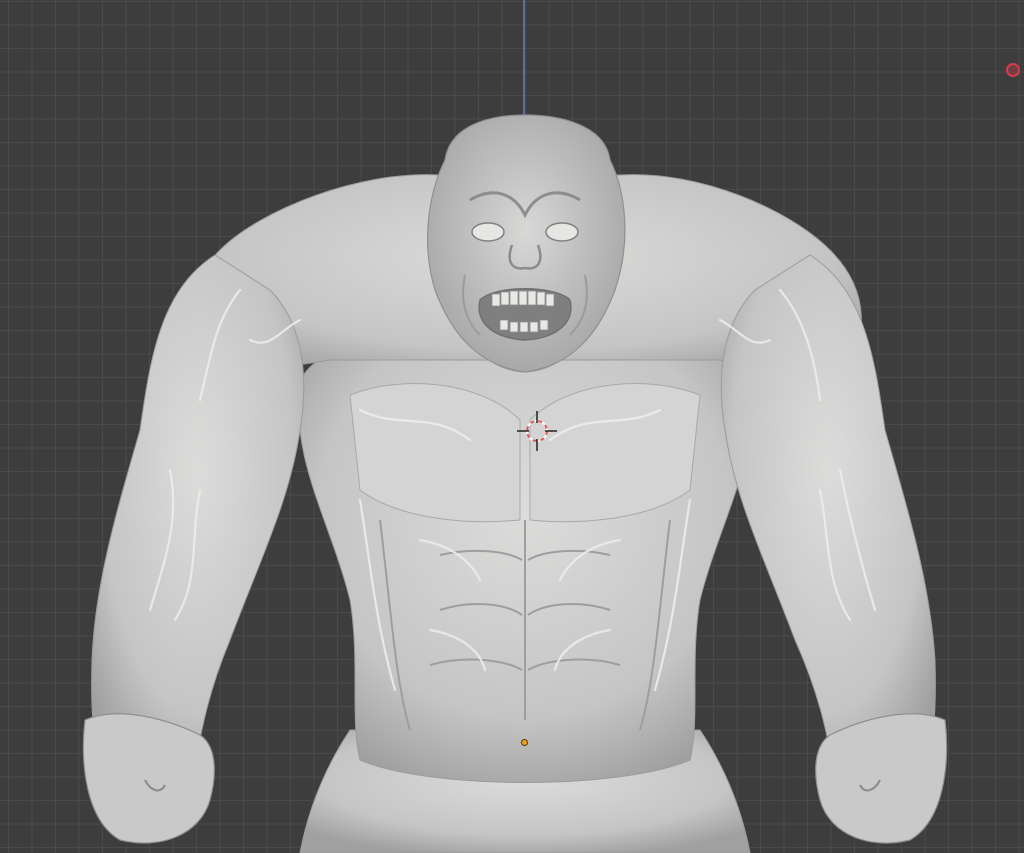 The width and height of the screenshot is (1024, 853). I want to click on object-origin-icon, so click(524, 742).